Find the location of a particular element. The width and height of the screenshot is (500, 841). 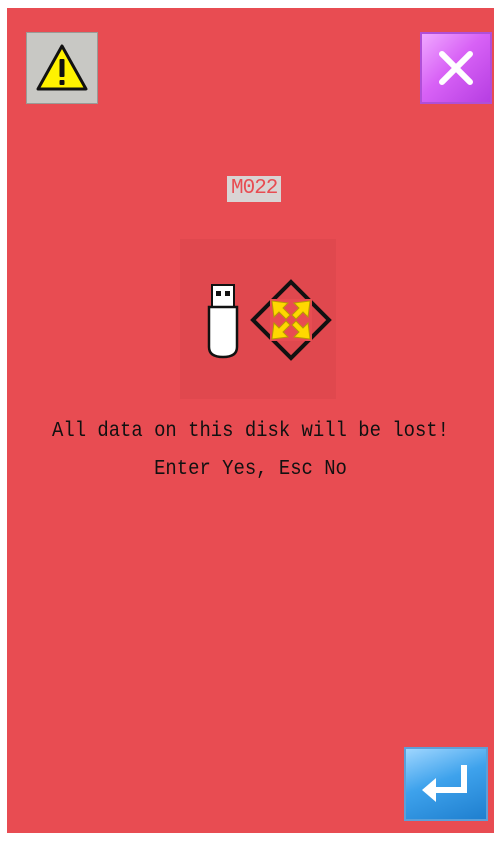

warning-button is located at coordinates (62, 68).